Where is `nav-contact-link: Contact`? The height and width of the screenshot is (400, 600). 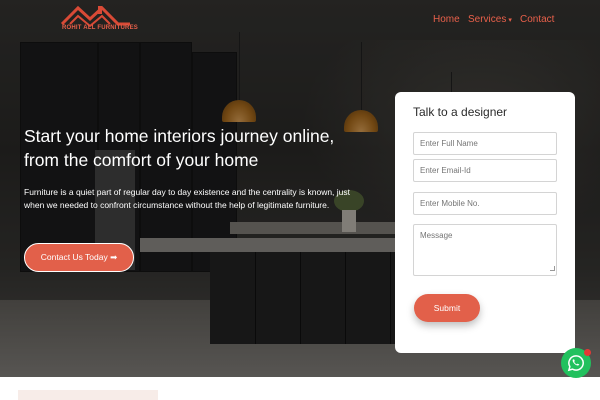 nav-contact-link: Contact is located at coordinates (537, 19).